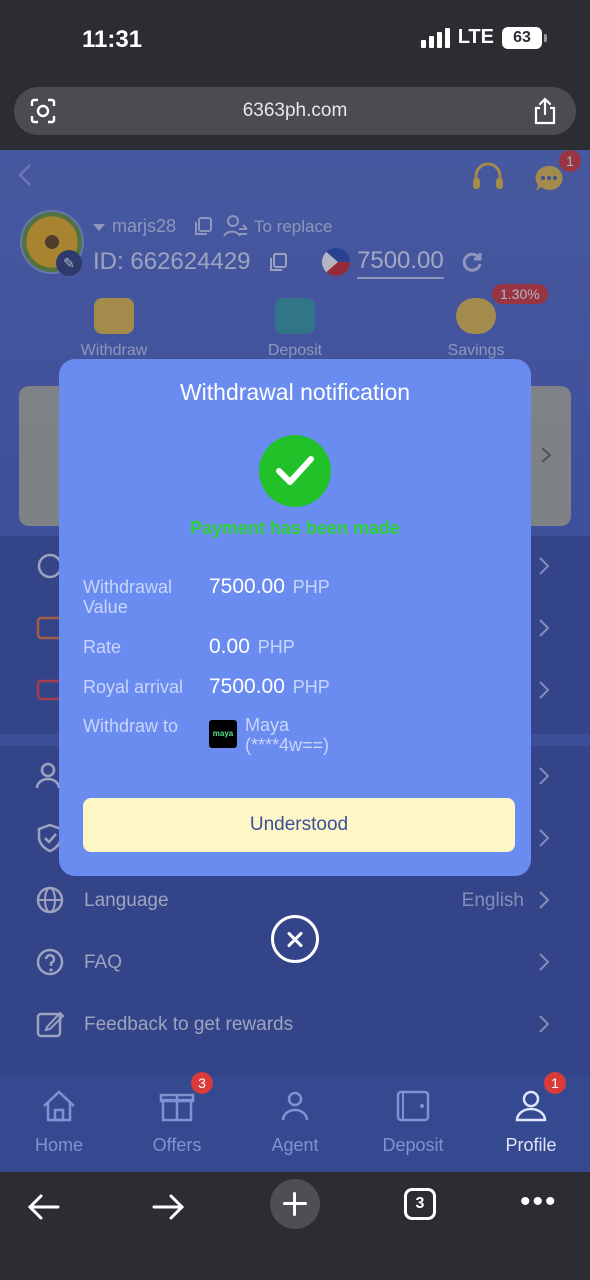  I want to click on close-modal-icon, so click(295, 939).